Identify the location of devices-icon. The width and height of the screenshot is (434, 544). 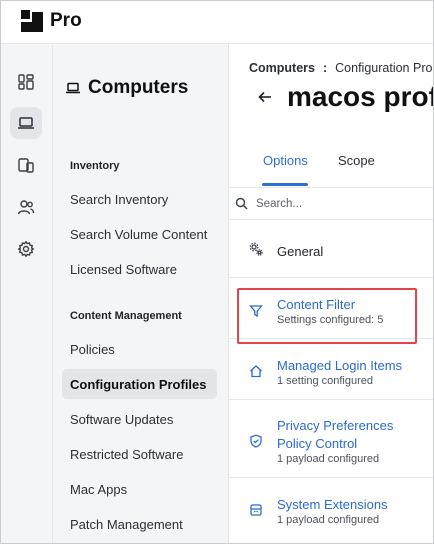
(26, 165).